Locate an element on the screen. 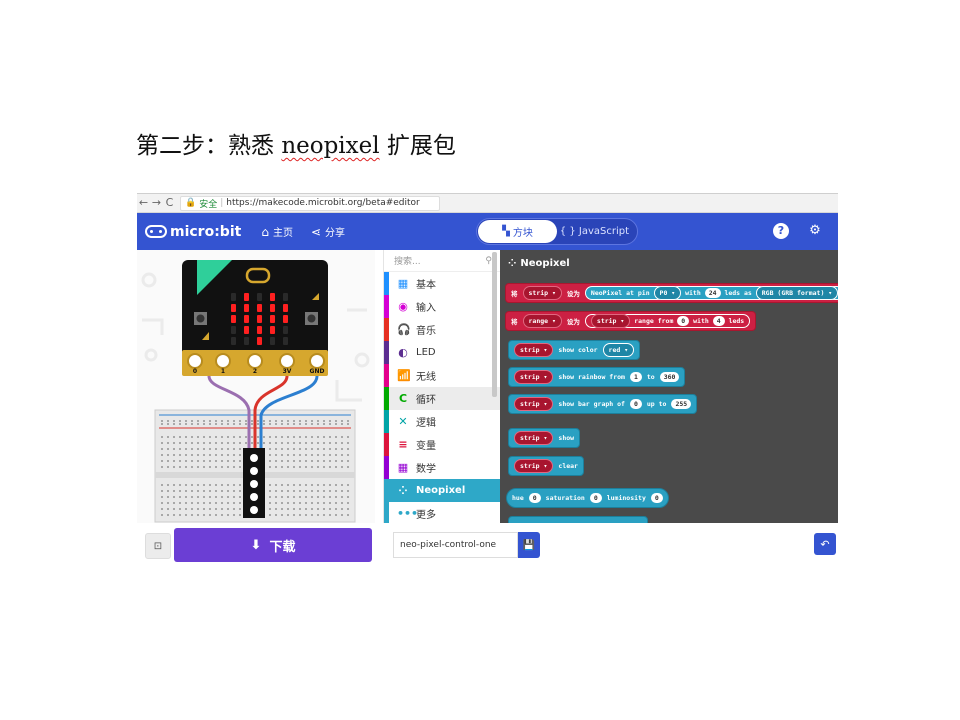 This screenshot has width=960, height=720. block-clear: strip clear is located at coordinates (546, 466).